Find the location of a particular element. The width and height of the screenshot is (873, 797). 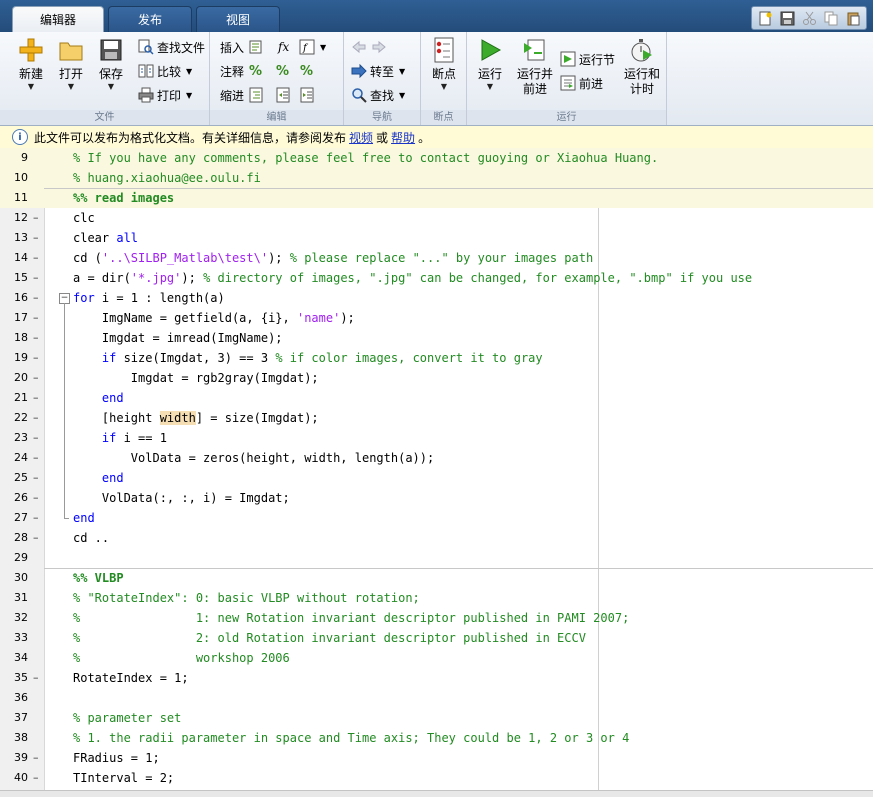

run-button: 运行 ▼ is located at coordinates (490, 63).